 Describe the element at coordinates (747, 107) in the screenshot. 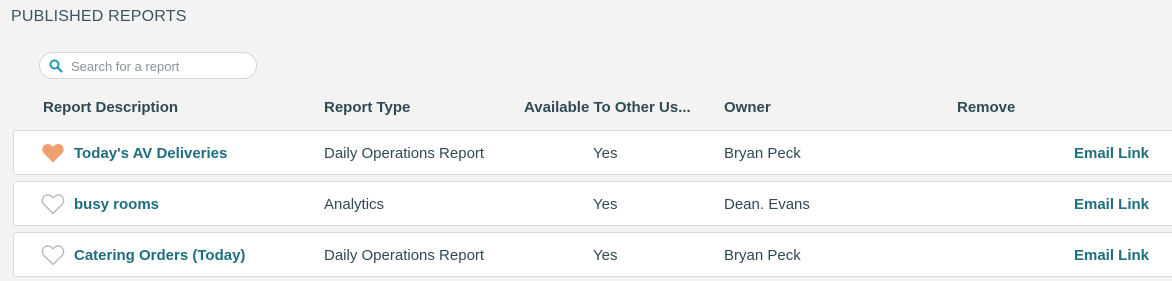

I see `column-header-owner: Owner` at that location.